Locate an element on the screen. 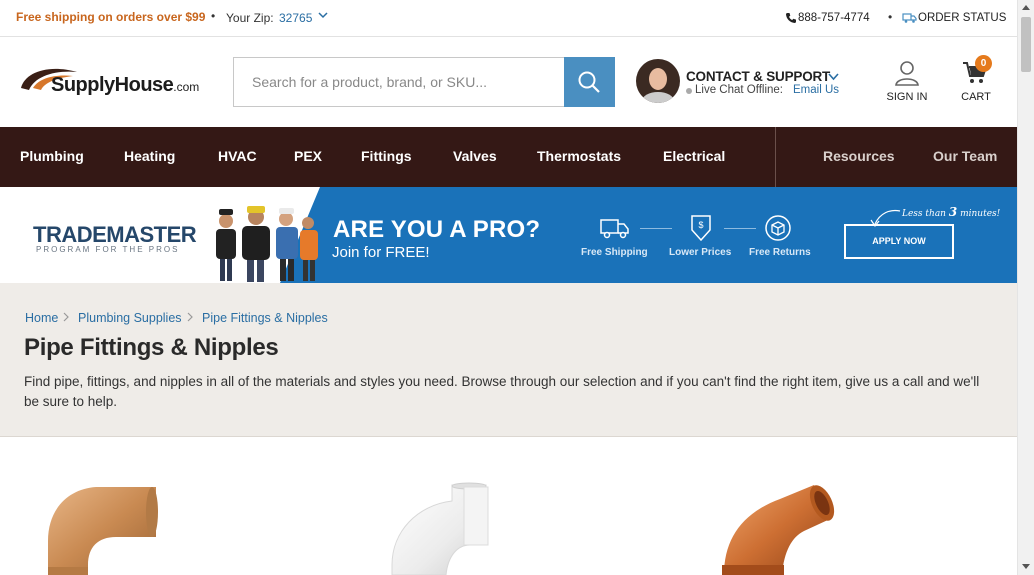 This screenshot has height=575, width=1034. apply-now-button: APPLY NOW is located at coordinates (899, 241).